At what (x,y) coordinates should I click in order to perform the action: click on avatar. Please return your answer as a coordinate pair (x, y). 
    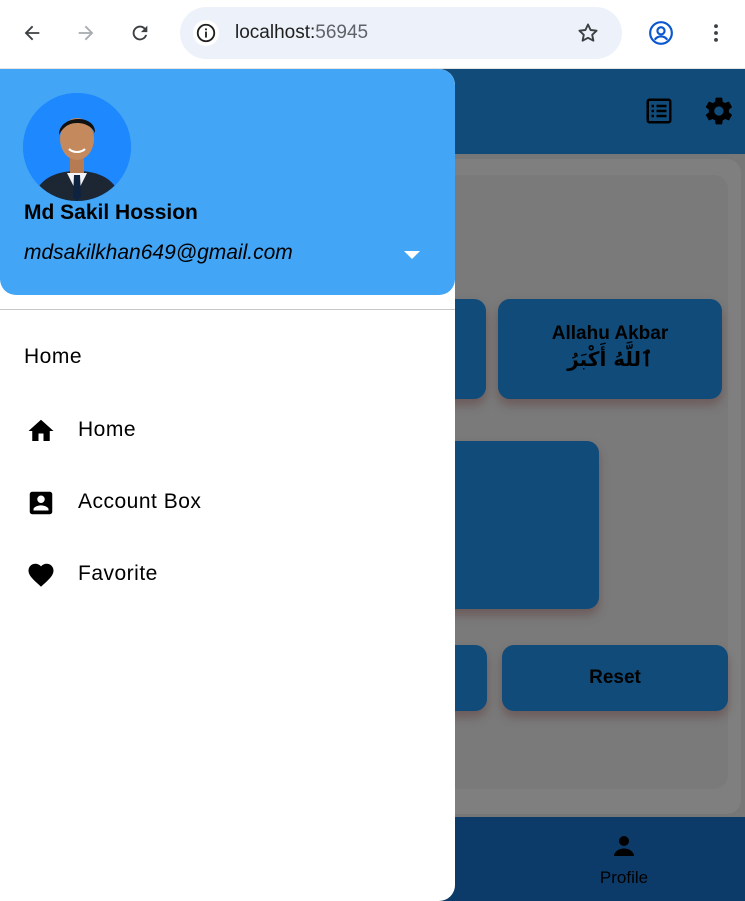
    Looking at the image, I should click on (77, 147).